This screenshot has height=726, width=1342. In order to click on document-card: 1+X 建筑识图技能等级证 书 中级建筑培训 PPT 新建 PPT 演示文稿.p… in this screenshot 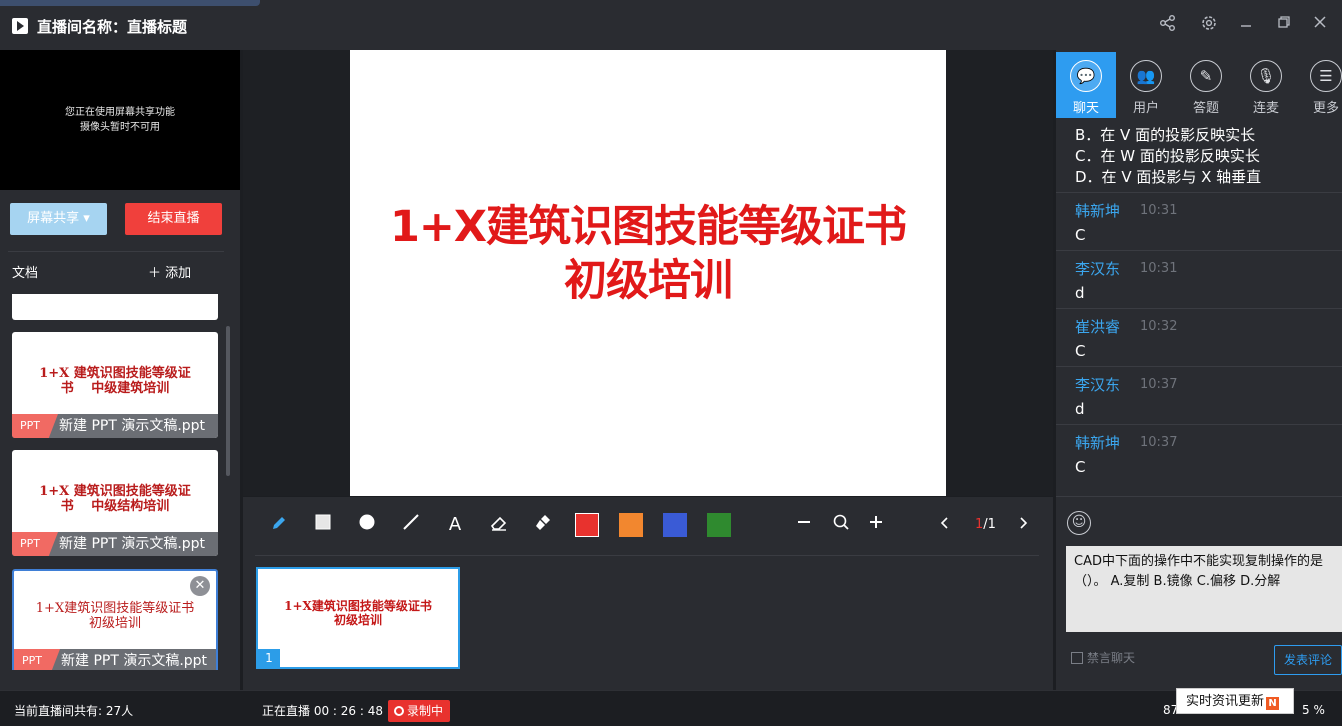, I will do `click(115, 385)`.